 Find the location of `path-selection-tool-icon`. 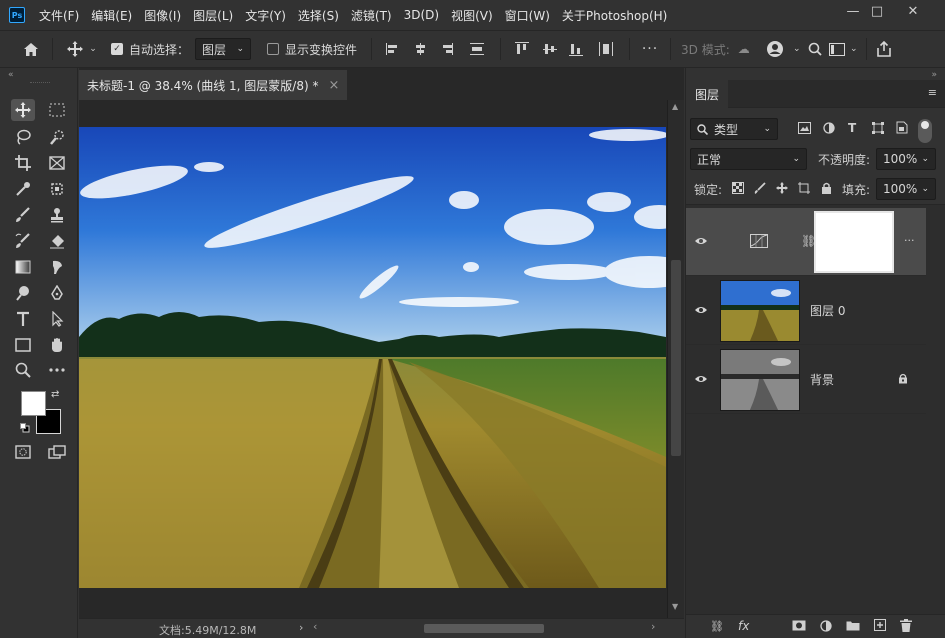

path-selection-tool-icon is located at coordinates (57, 319).